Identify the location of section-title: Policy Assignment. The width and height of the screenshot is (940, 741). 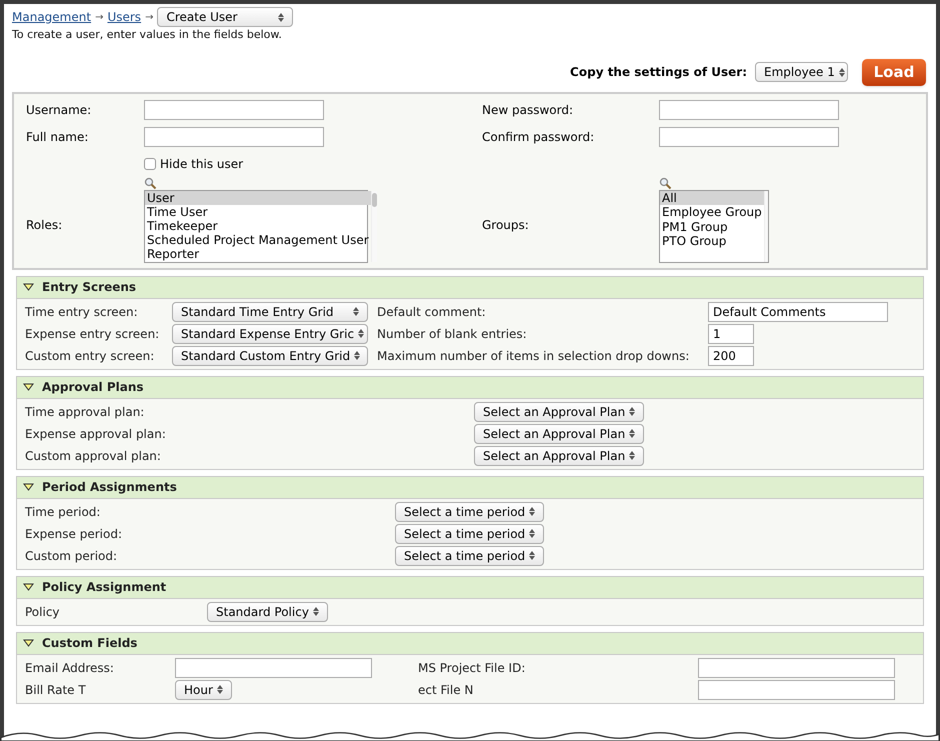
(104, 587).